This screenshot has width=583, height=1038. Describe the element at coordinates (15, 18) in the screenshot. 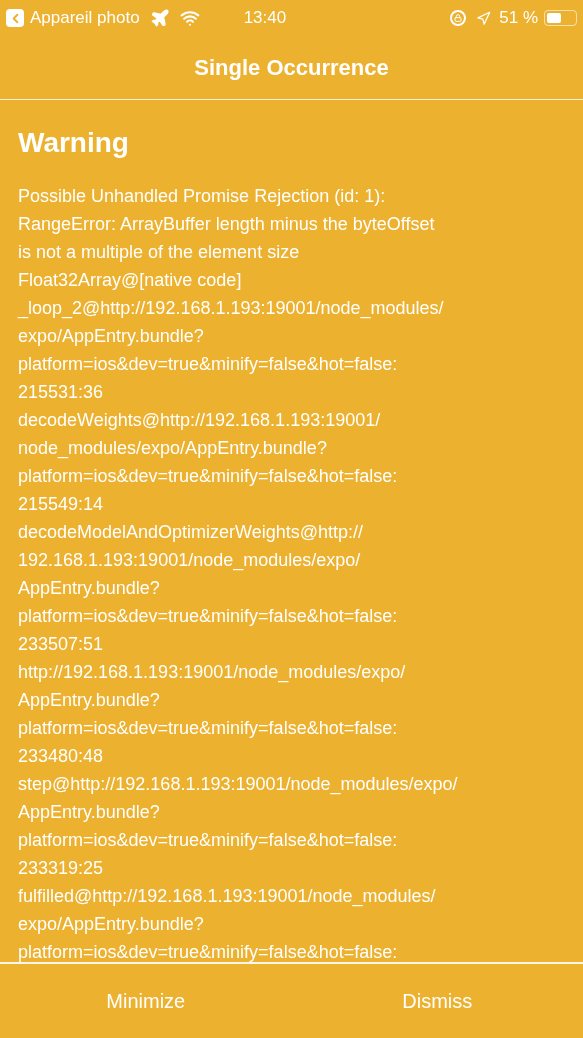

I see `back-icon` at that location.